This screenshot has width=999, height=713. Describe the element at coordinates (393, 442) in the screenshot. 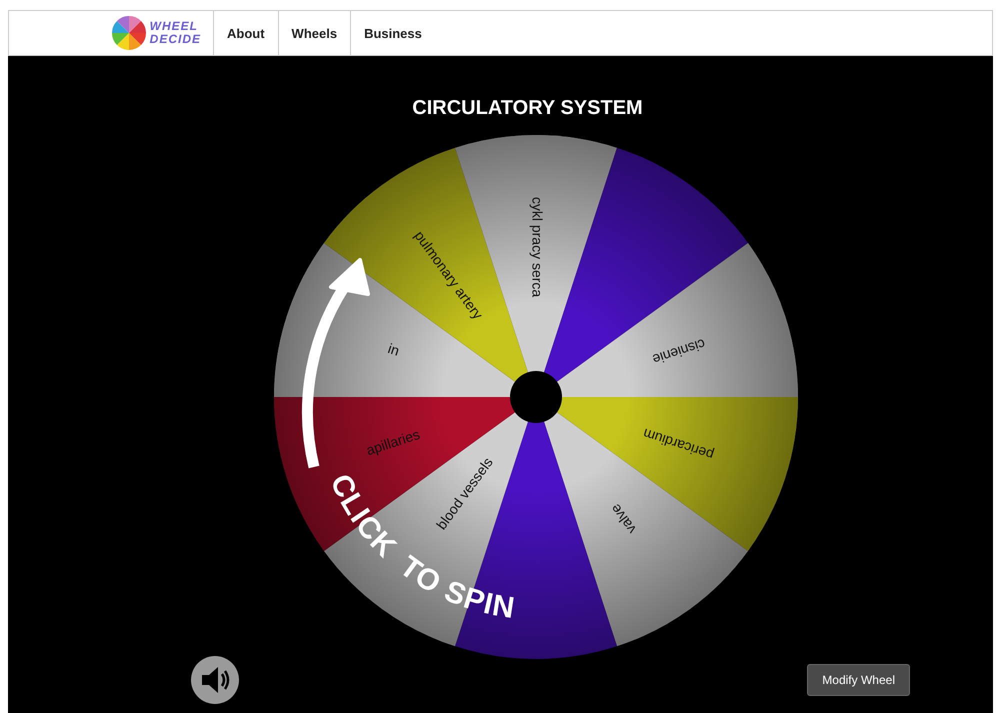

I see `segment-label: apillaries` at that location.